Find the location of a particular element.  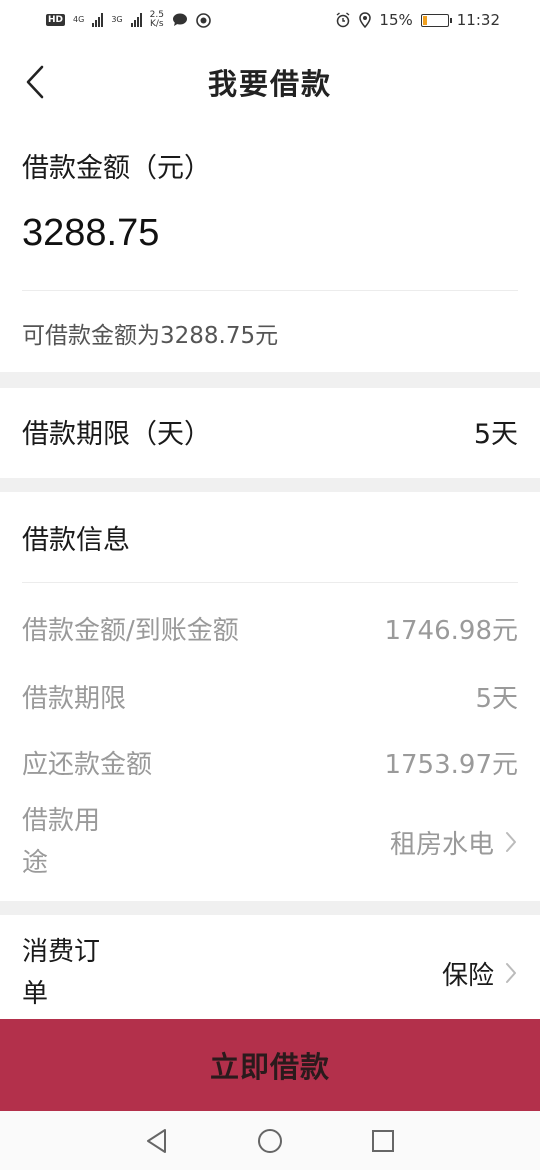

order-row: 消费订单 保险 is located at coordinates (270, 973).